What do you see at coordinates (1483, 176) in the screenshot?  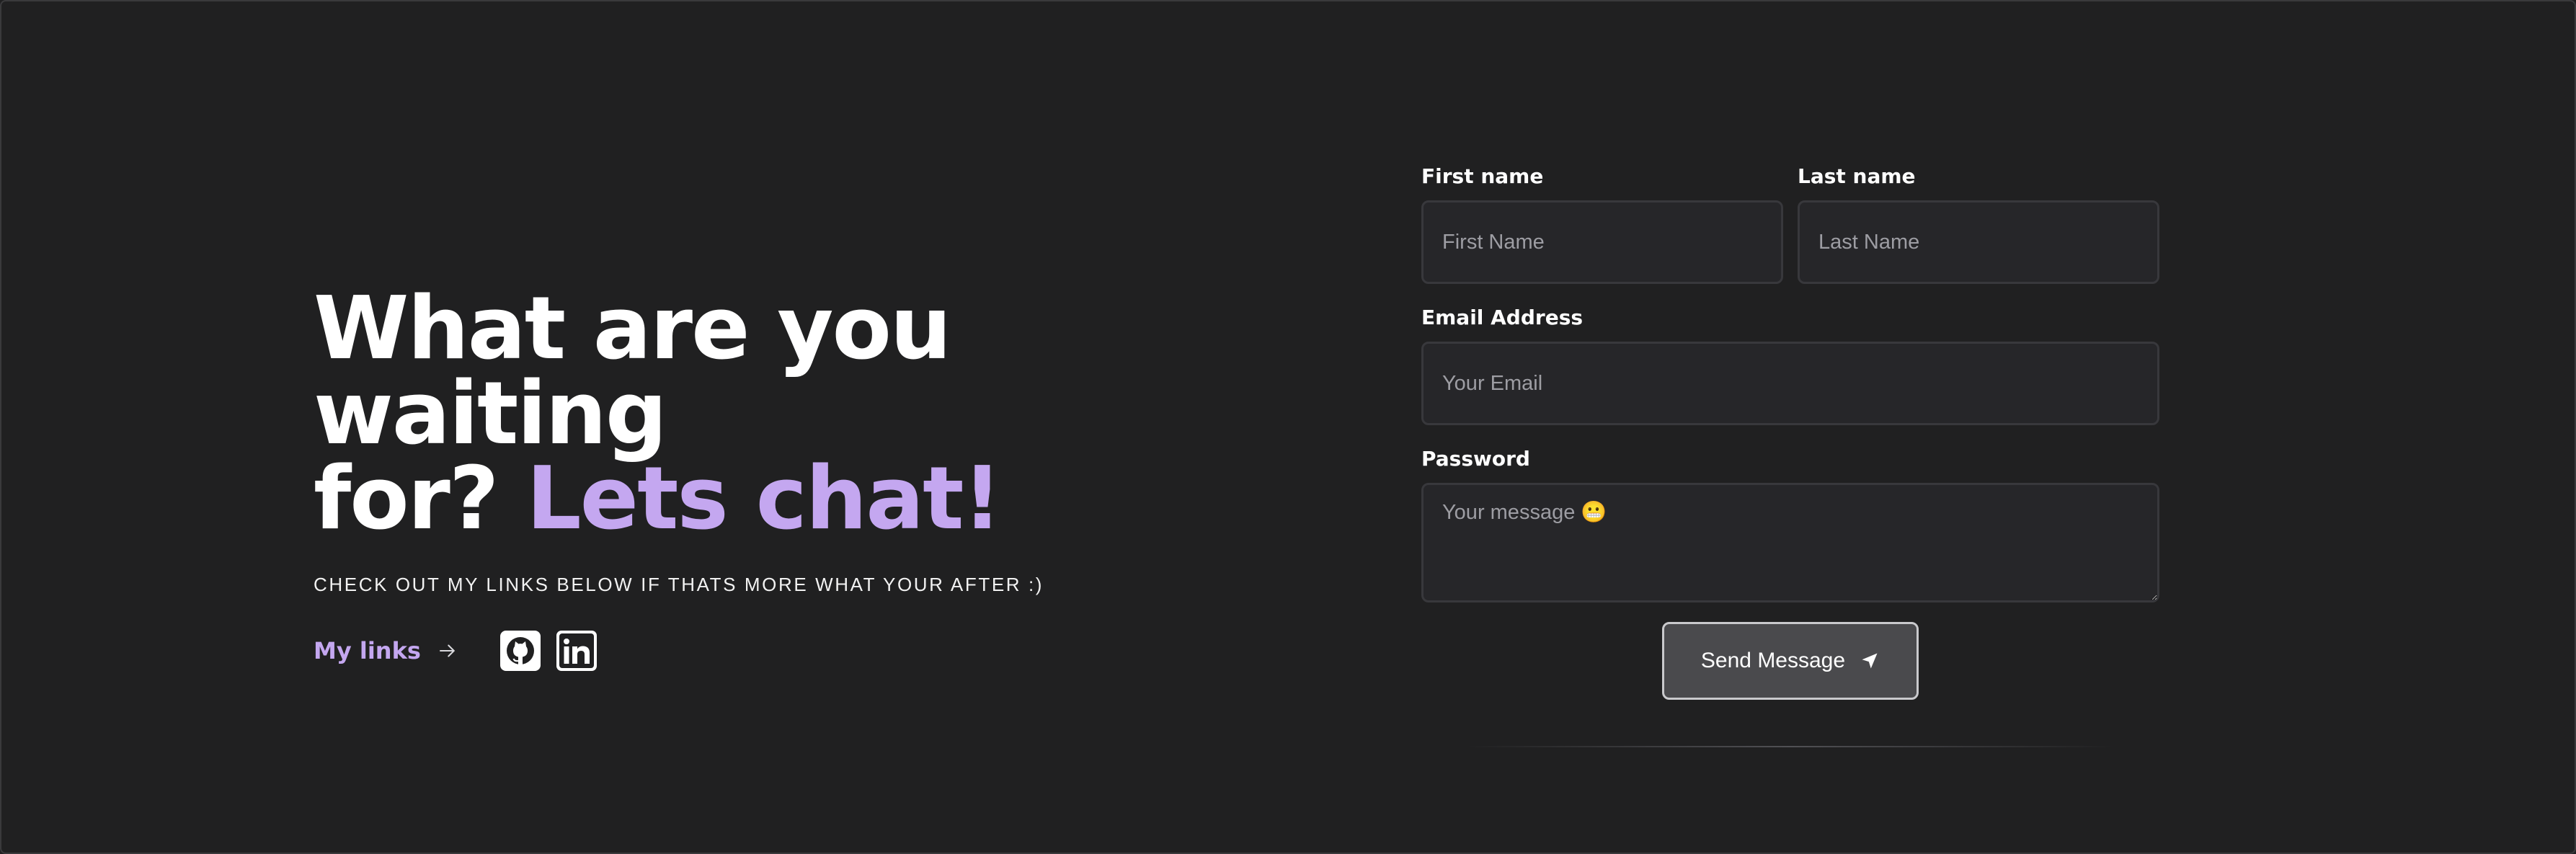 I see `first-name-label: First name` at bounding box center [1483, 176].